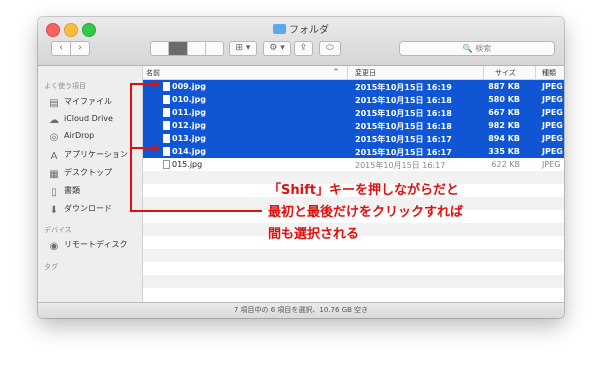 The image size is (600, 373). Describe the element at coordinates (353, 86) in the screenshot. I see `file-row-selected: 009.jpg 2015年10月15日 16:19 887 KB JPEG` at that location.